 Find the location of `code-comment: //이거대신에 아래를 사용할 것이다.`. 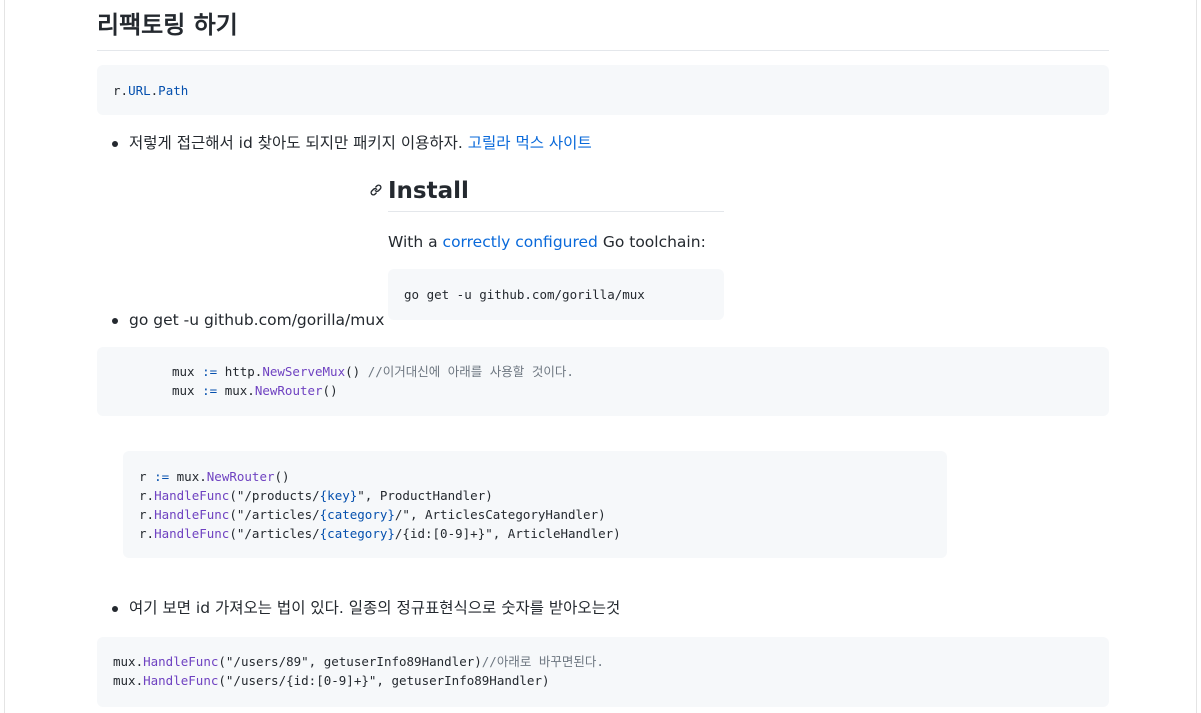

code-comment: //이거대신에 아래를 사용할 것이다. is located at coordinates (470, 371).